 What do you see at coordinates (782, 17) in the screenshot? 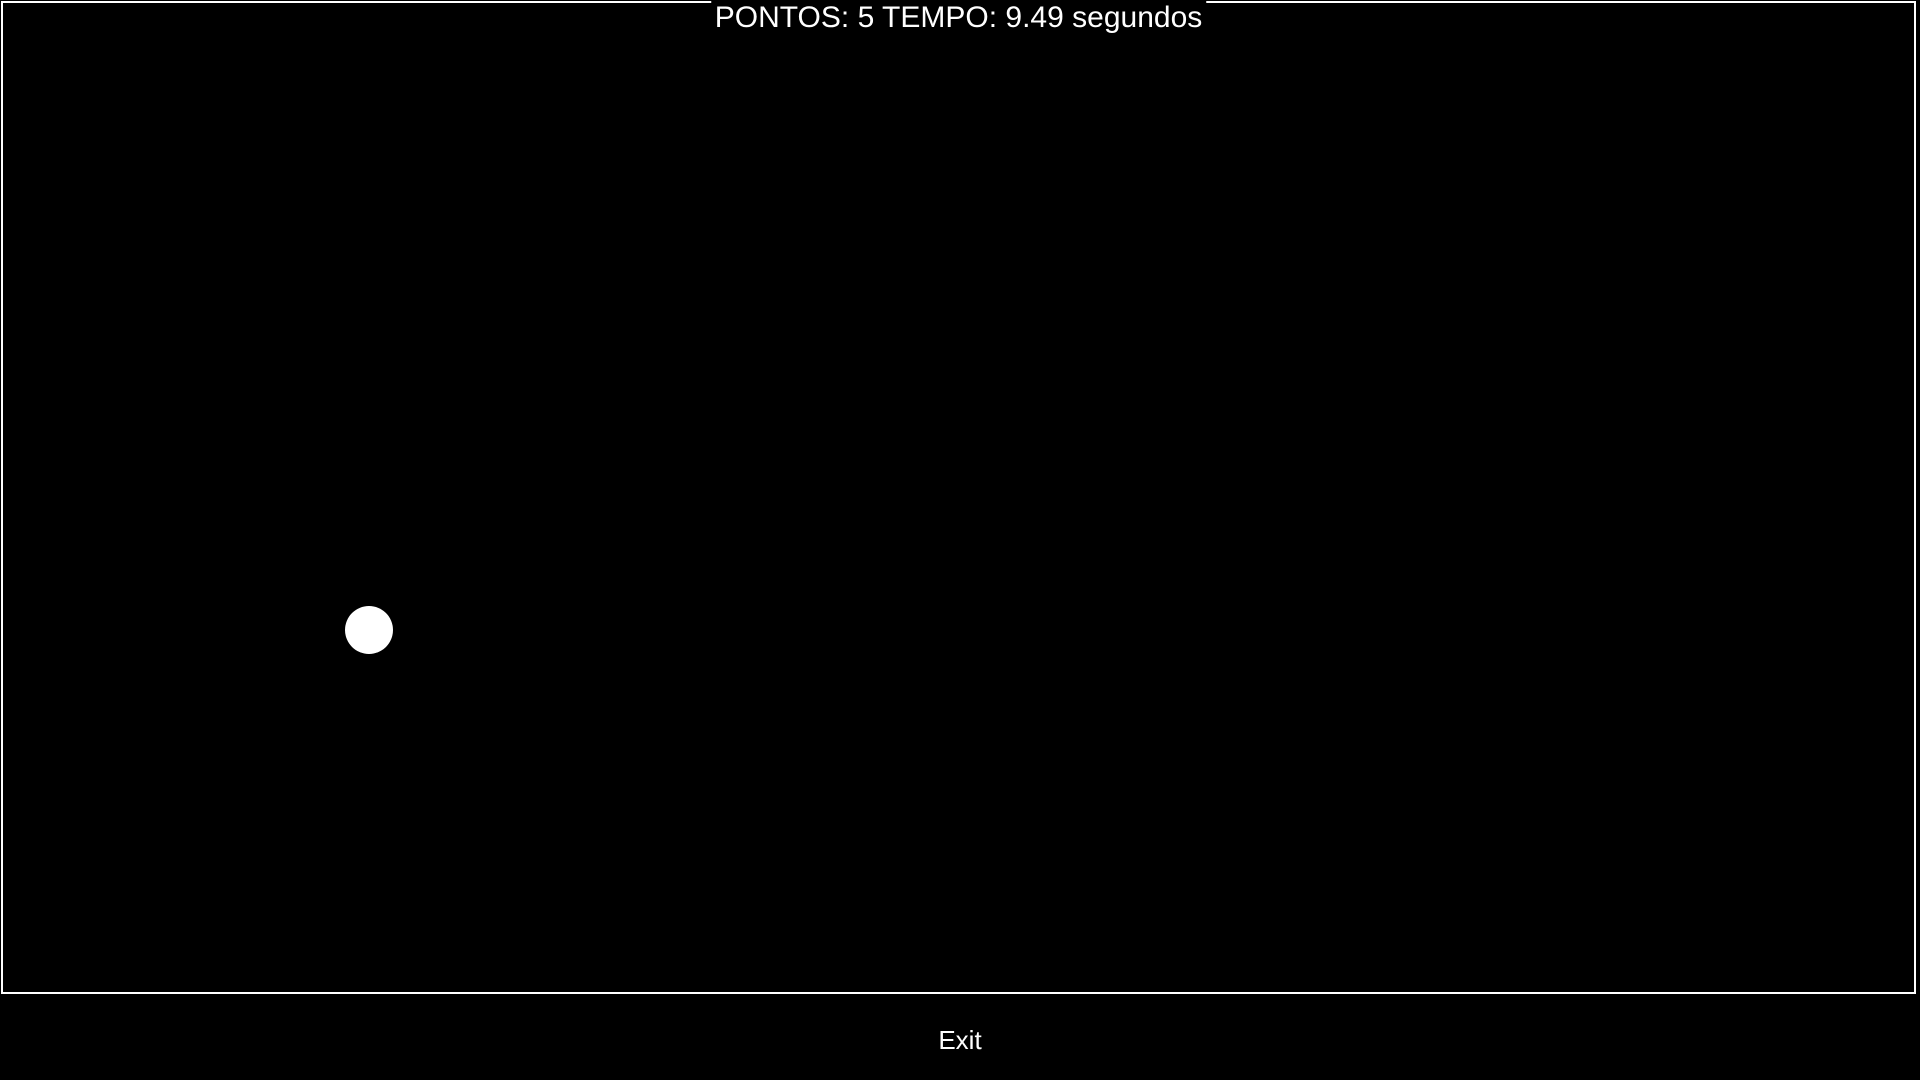
I see `points-label: PONTOS:` at bounding box center [782, 17].